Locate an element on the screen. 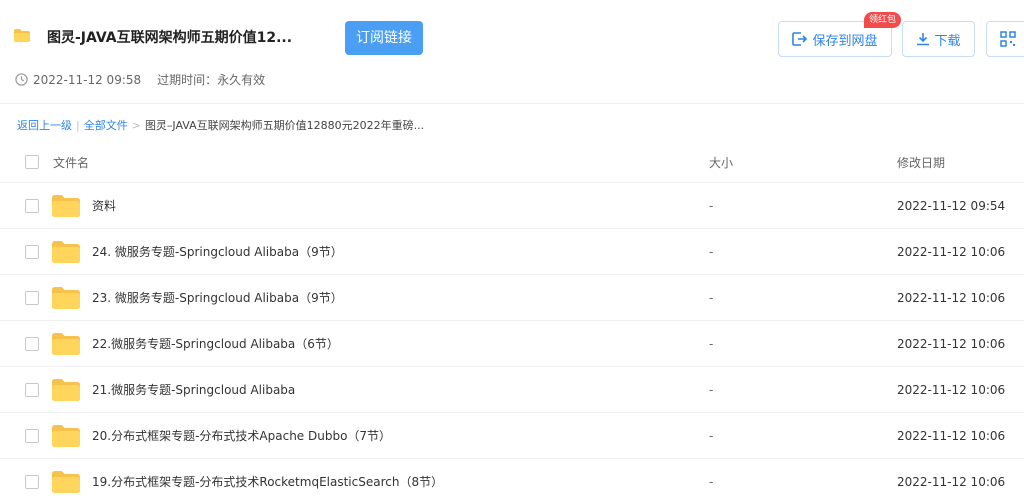 This screenshot has height=500, width=1024. download-button: 下载 is located at coordinates (938, 39).